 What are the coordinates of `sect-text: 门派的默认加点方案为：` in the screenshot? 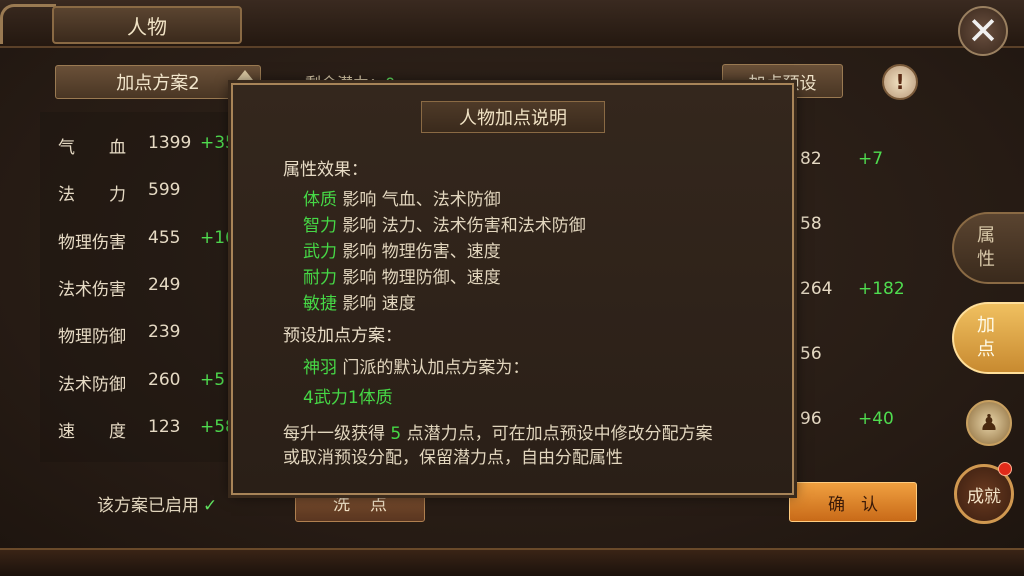 It's located at (436, 368).